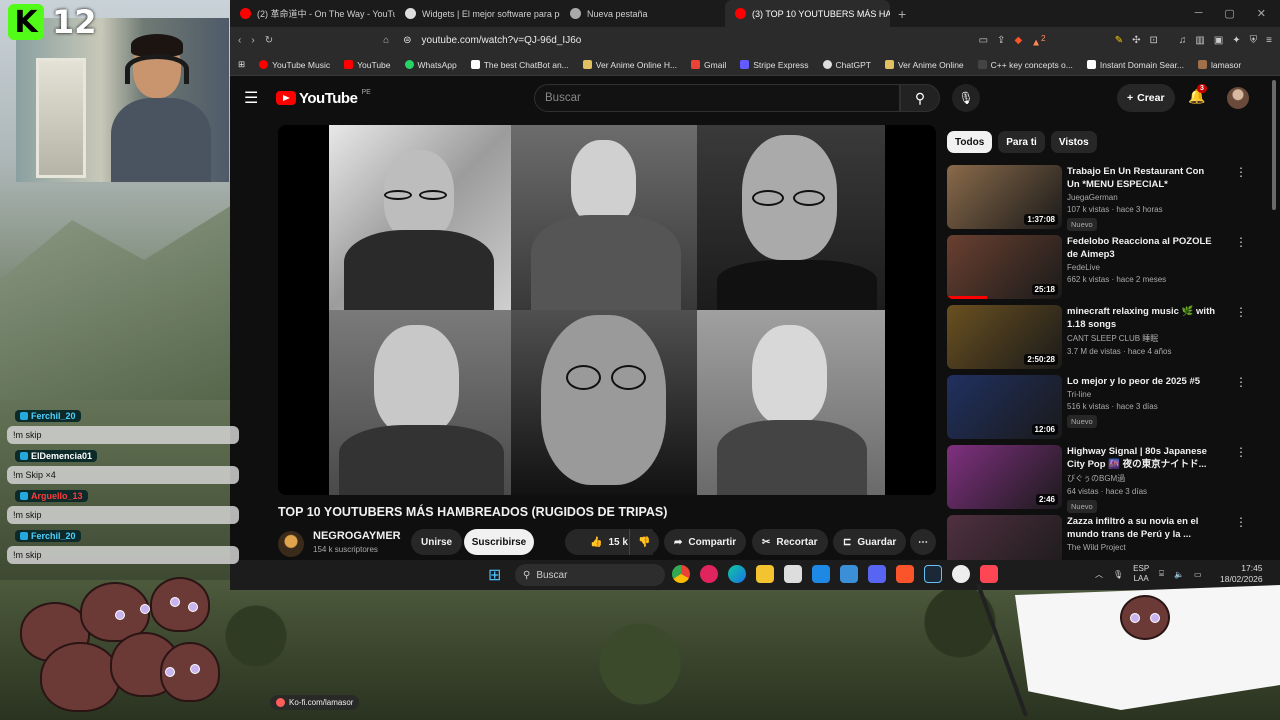 The height and width of the screenshot is (720, 1280). Describe the element at coordinates (659, 41) in the screenshot. I see `url-field: ⊜ youtube.com/watch?v=QJ-96d_IJ6o` at that location.